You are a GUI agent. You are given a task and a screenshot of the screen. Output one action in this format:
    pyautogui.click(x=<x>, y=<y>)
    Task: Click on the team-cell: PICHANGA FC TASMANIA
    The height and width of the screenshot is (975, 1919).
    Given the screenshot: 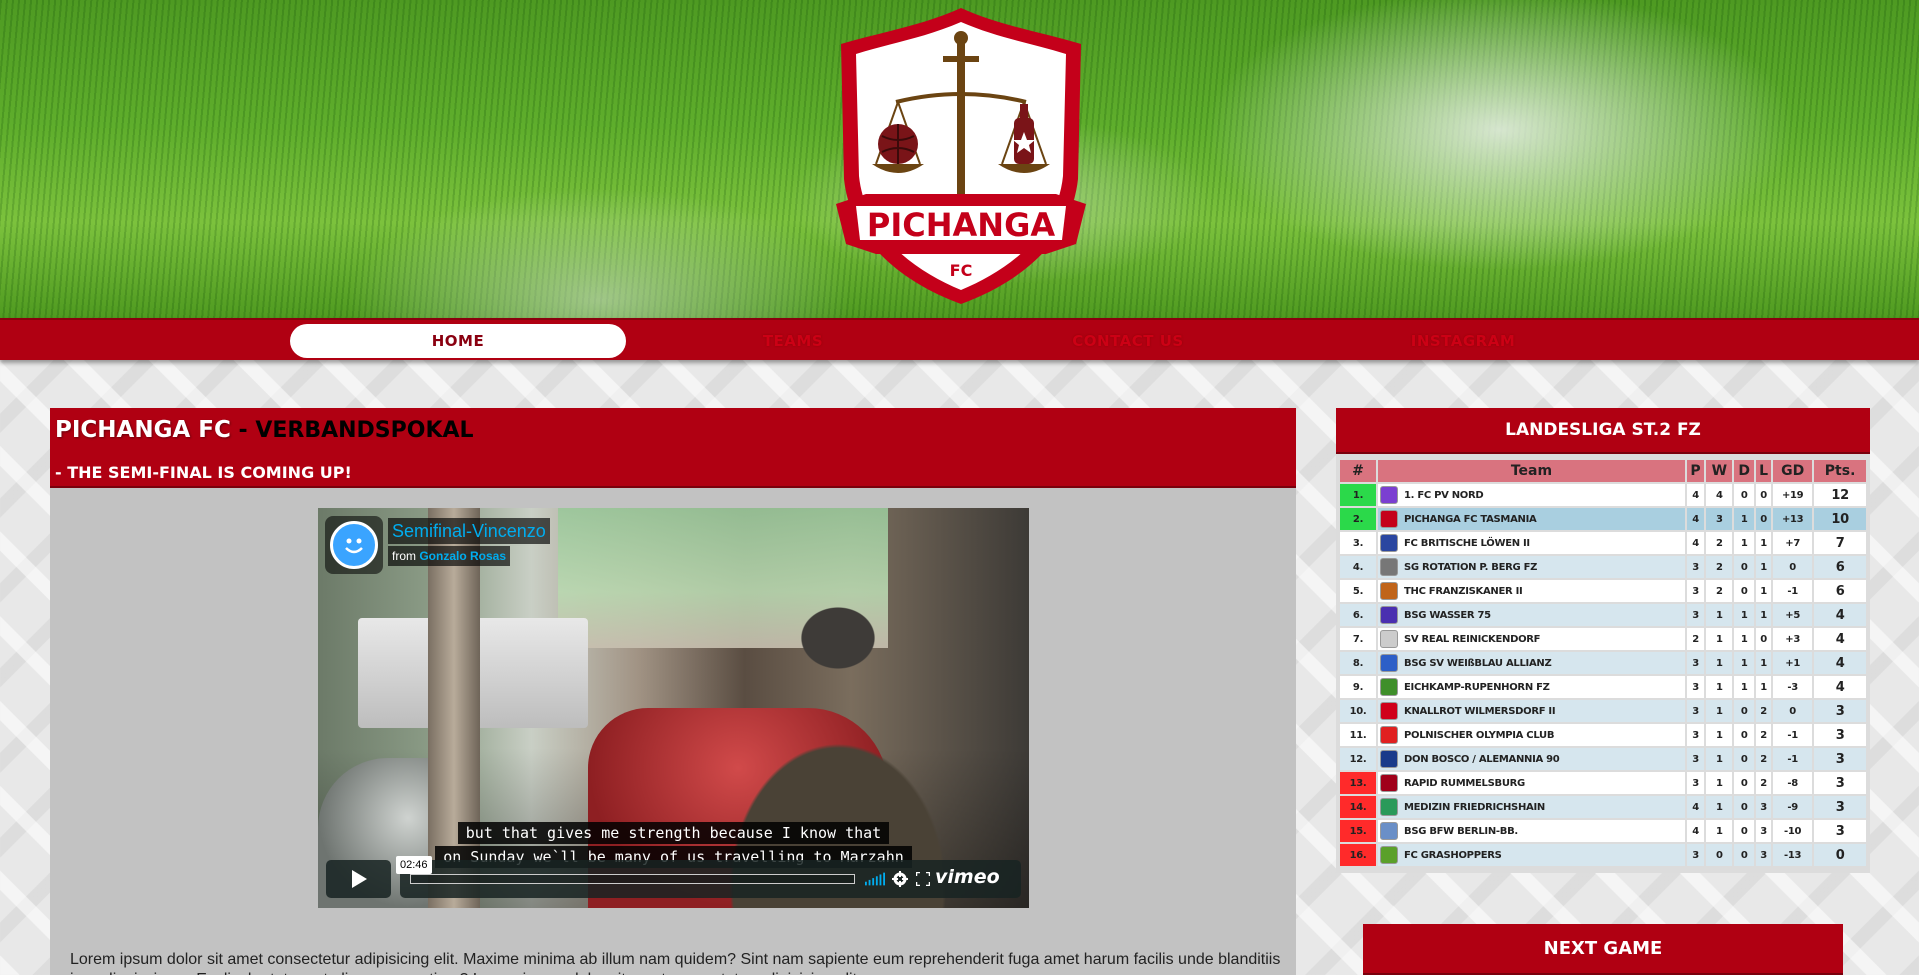 What is the action you would take?
    pyautogui.click(x=1531, y=519)
    